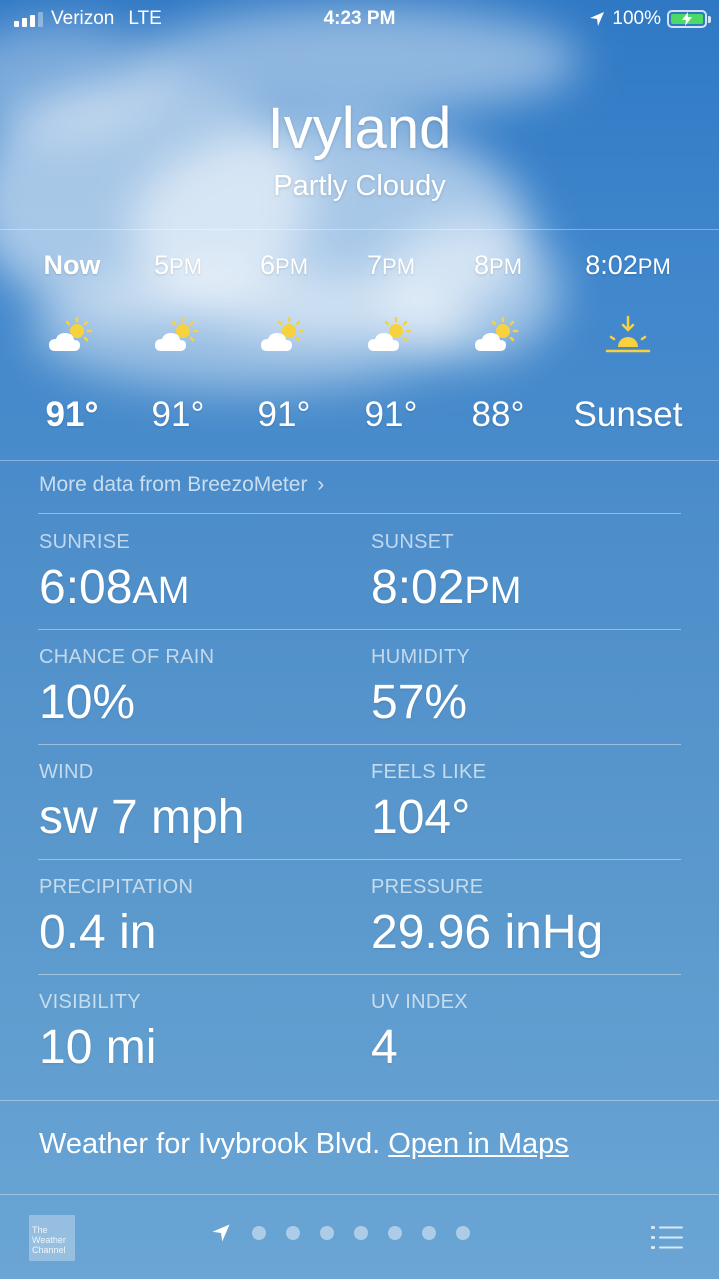  What do you see at coordinates (52, 1238) in the screenshot?
I see `weather-channel-logo: The Weather Channel` at bounding box center [52, 1238].